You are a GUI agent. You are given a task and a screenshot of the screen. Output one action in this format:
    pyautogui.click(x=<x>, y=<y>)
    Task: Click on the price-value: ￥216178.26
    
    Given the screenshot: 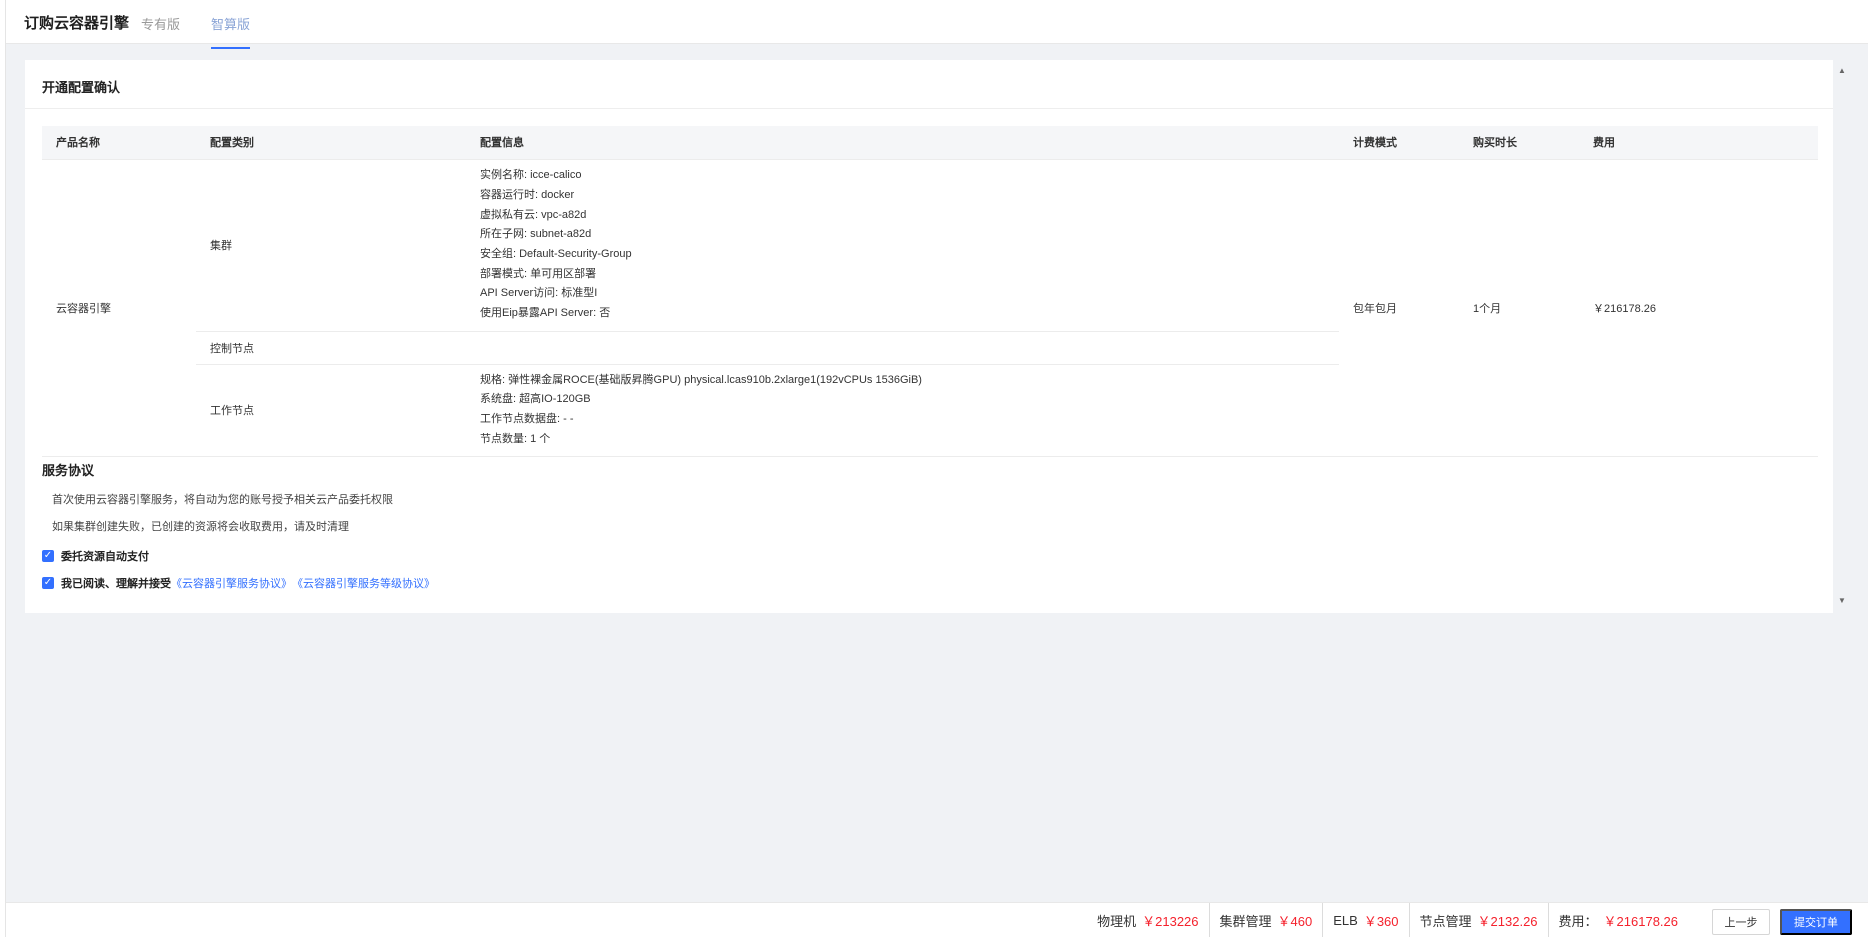 What is the action you would take?
    pyautogui.click(x=1640, y=921)
    